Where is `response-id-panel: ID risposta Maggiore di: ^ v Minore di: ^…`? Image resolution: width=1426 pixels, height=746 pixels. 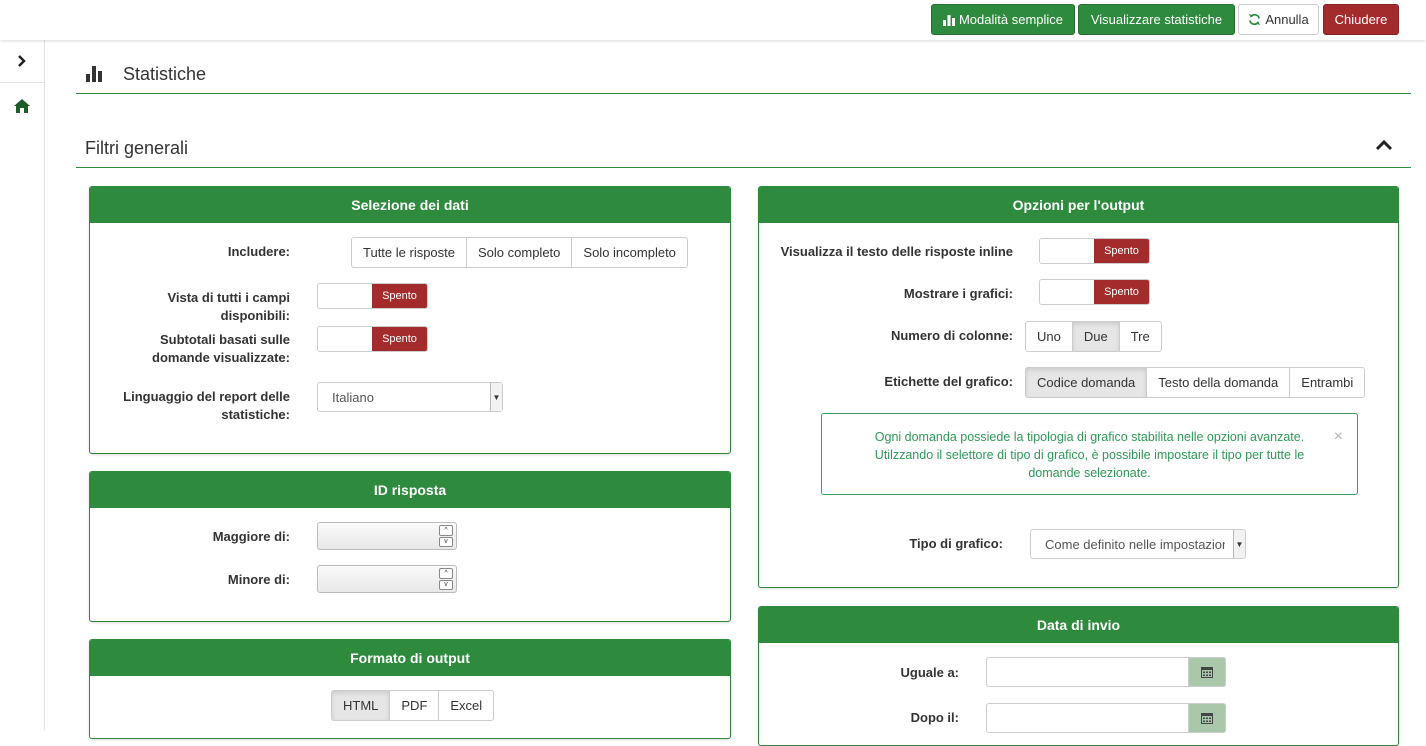 response-id-panel: ID risposta Maggiore di: ^ v Minore di: ^… is located at coordinates (410, 546).